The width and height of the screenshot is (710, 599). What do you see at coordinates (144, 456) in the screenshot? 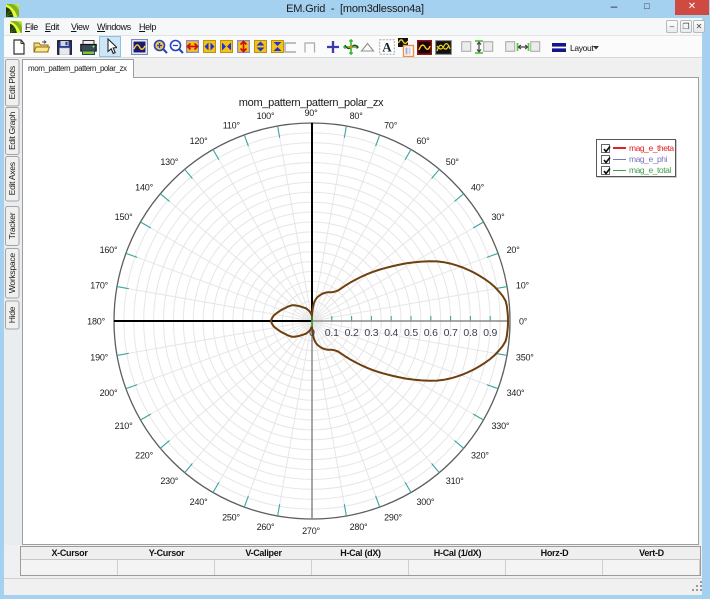
I see `svg-text: 220°` at bounding box center [144, 456].